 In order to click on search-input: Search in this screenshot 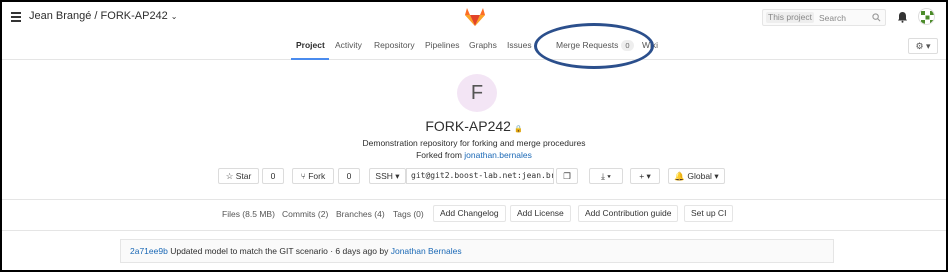, I will do `click(832, 18)`.